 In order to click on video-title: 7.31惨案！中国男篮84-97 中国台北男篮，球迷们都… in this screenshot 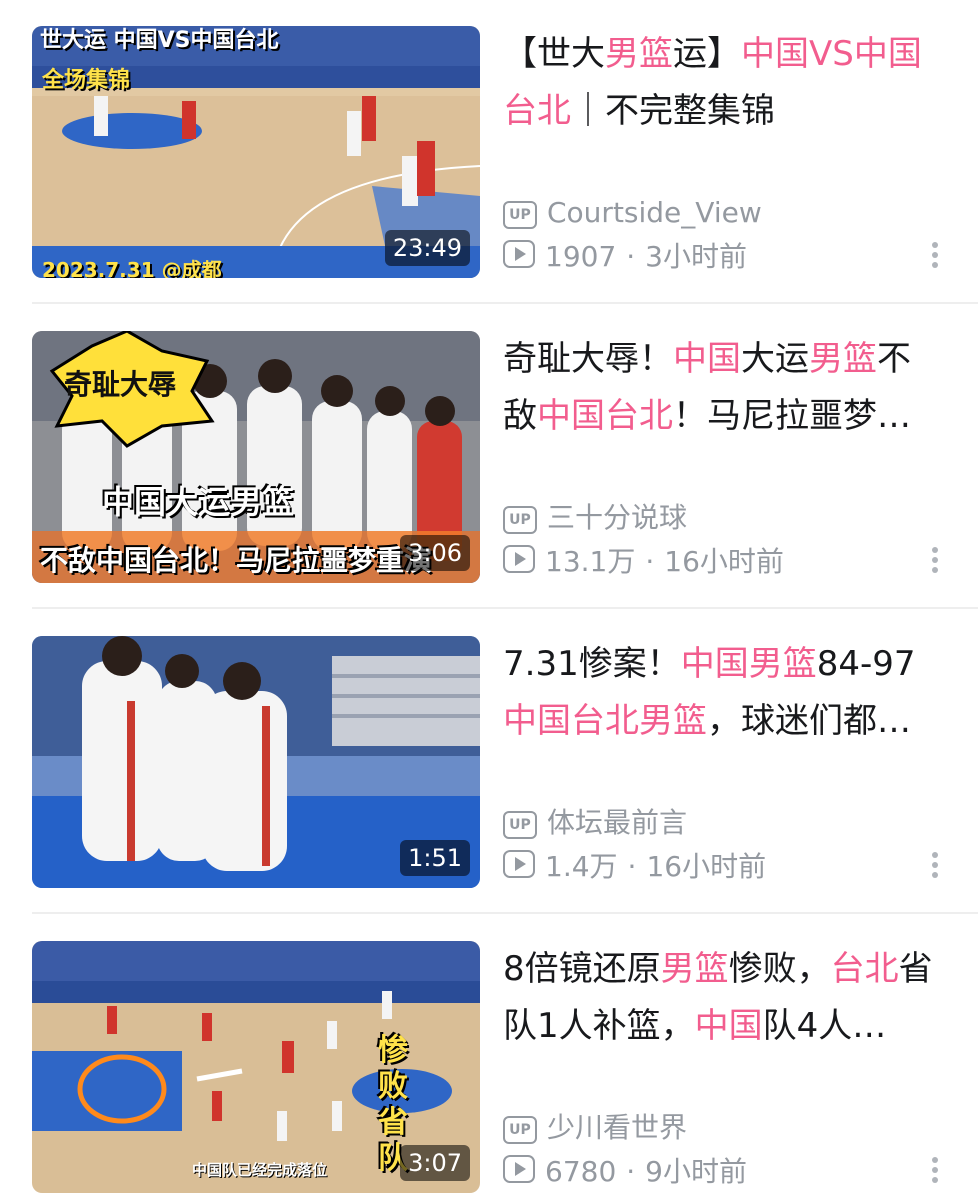, I will do `click(723, 696)`.